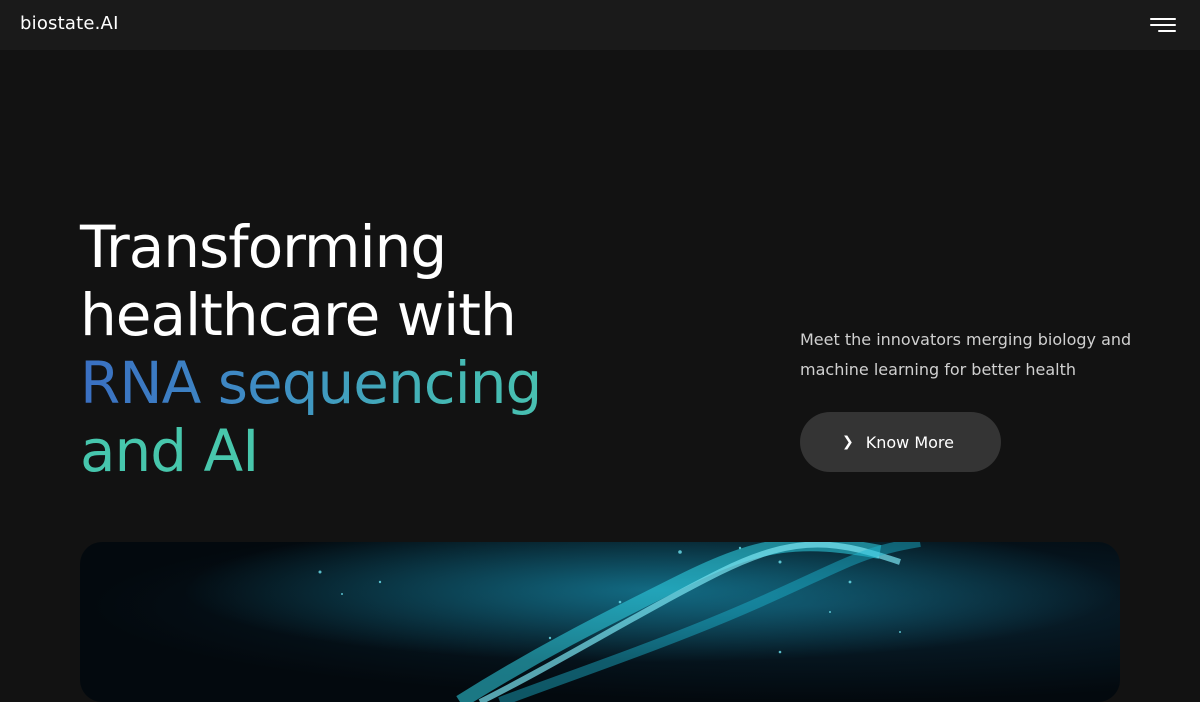  What do you see at coordinates (360, 451) in the screenshot?
I see `hero-title-highlight-2: and AI` at bounding box center [360, 451].